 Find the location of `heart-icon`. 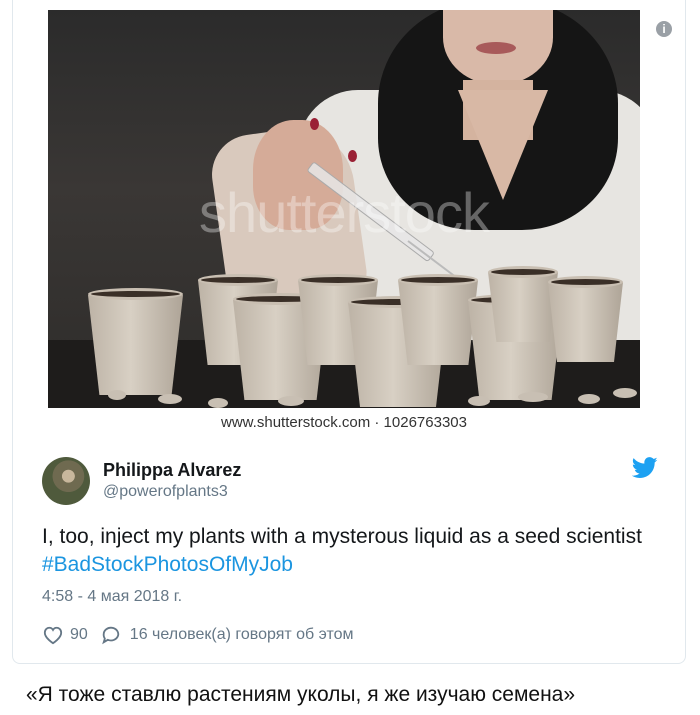

heart-icon is located at coordinates (53, 635).